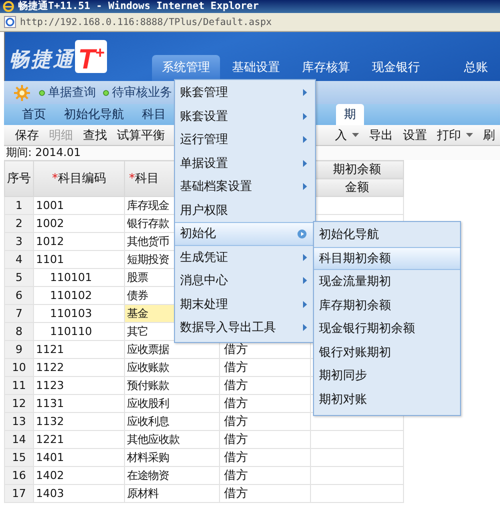  What do you see at coordinates (94, 114) in the screenshot?
I see `page-tab: 初始化导航` at bounding box center [94, 114].